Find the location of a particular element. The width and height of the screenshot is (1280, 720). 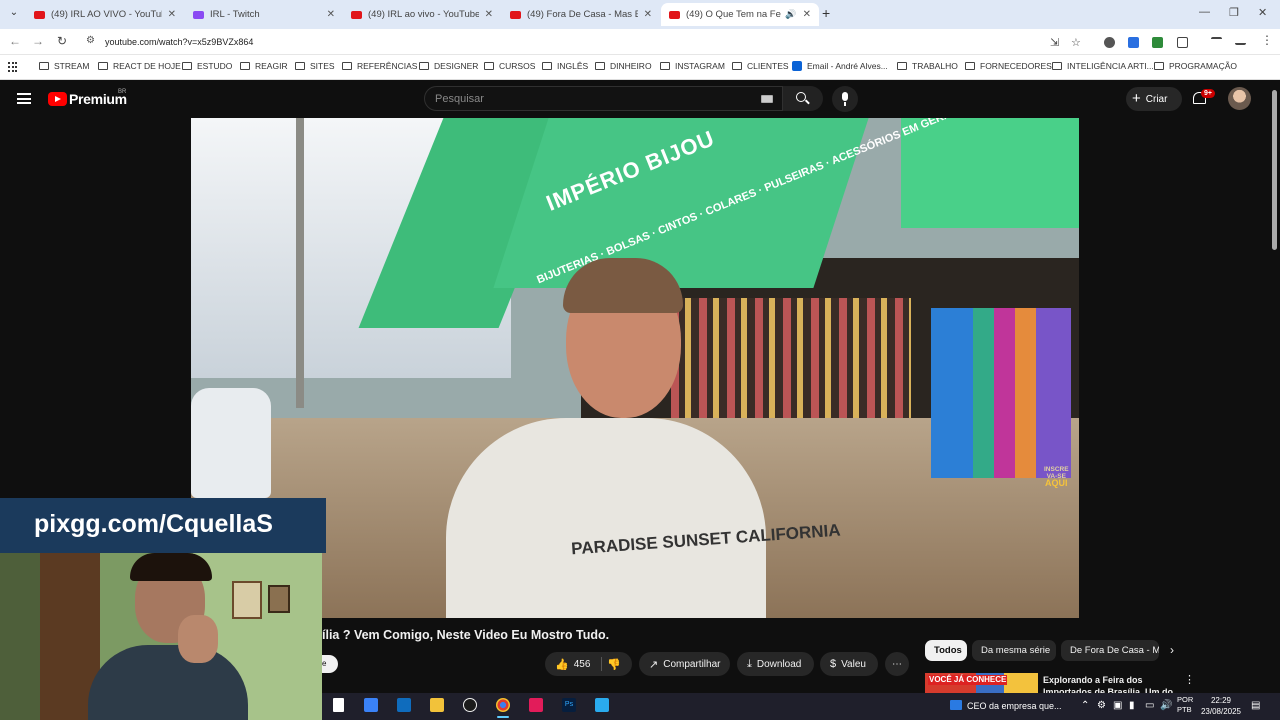

bookmark-star-icon: ☆ is located at coordinates (1076, 42).